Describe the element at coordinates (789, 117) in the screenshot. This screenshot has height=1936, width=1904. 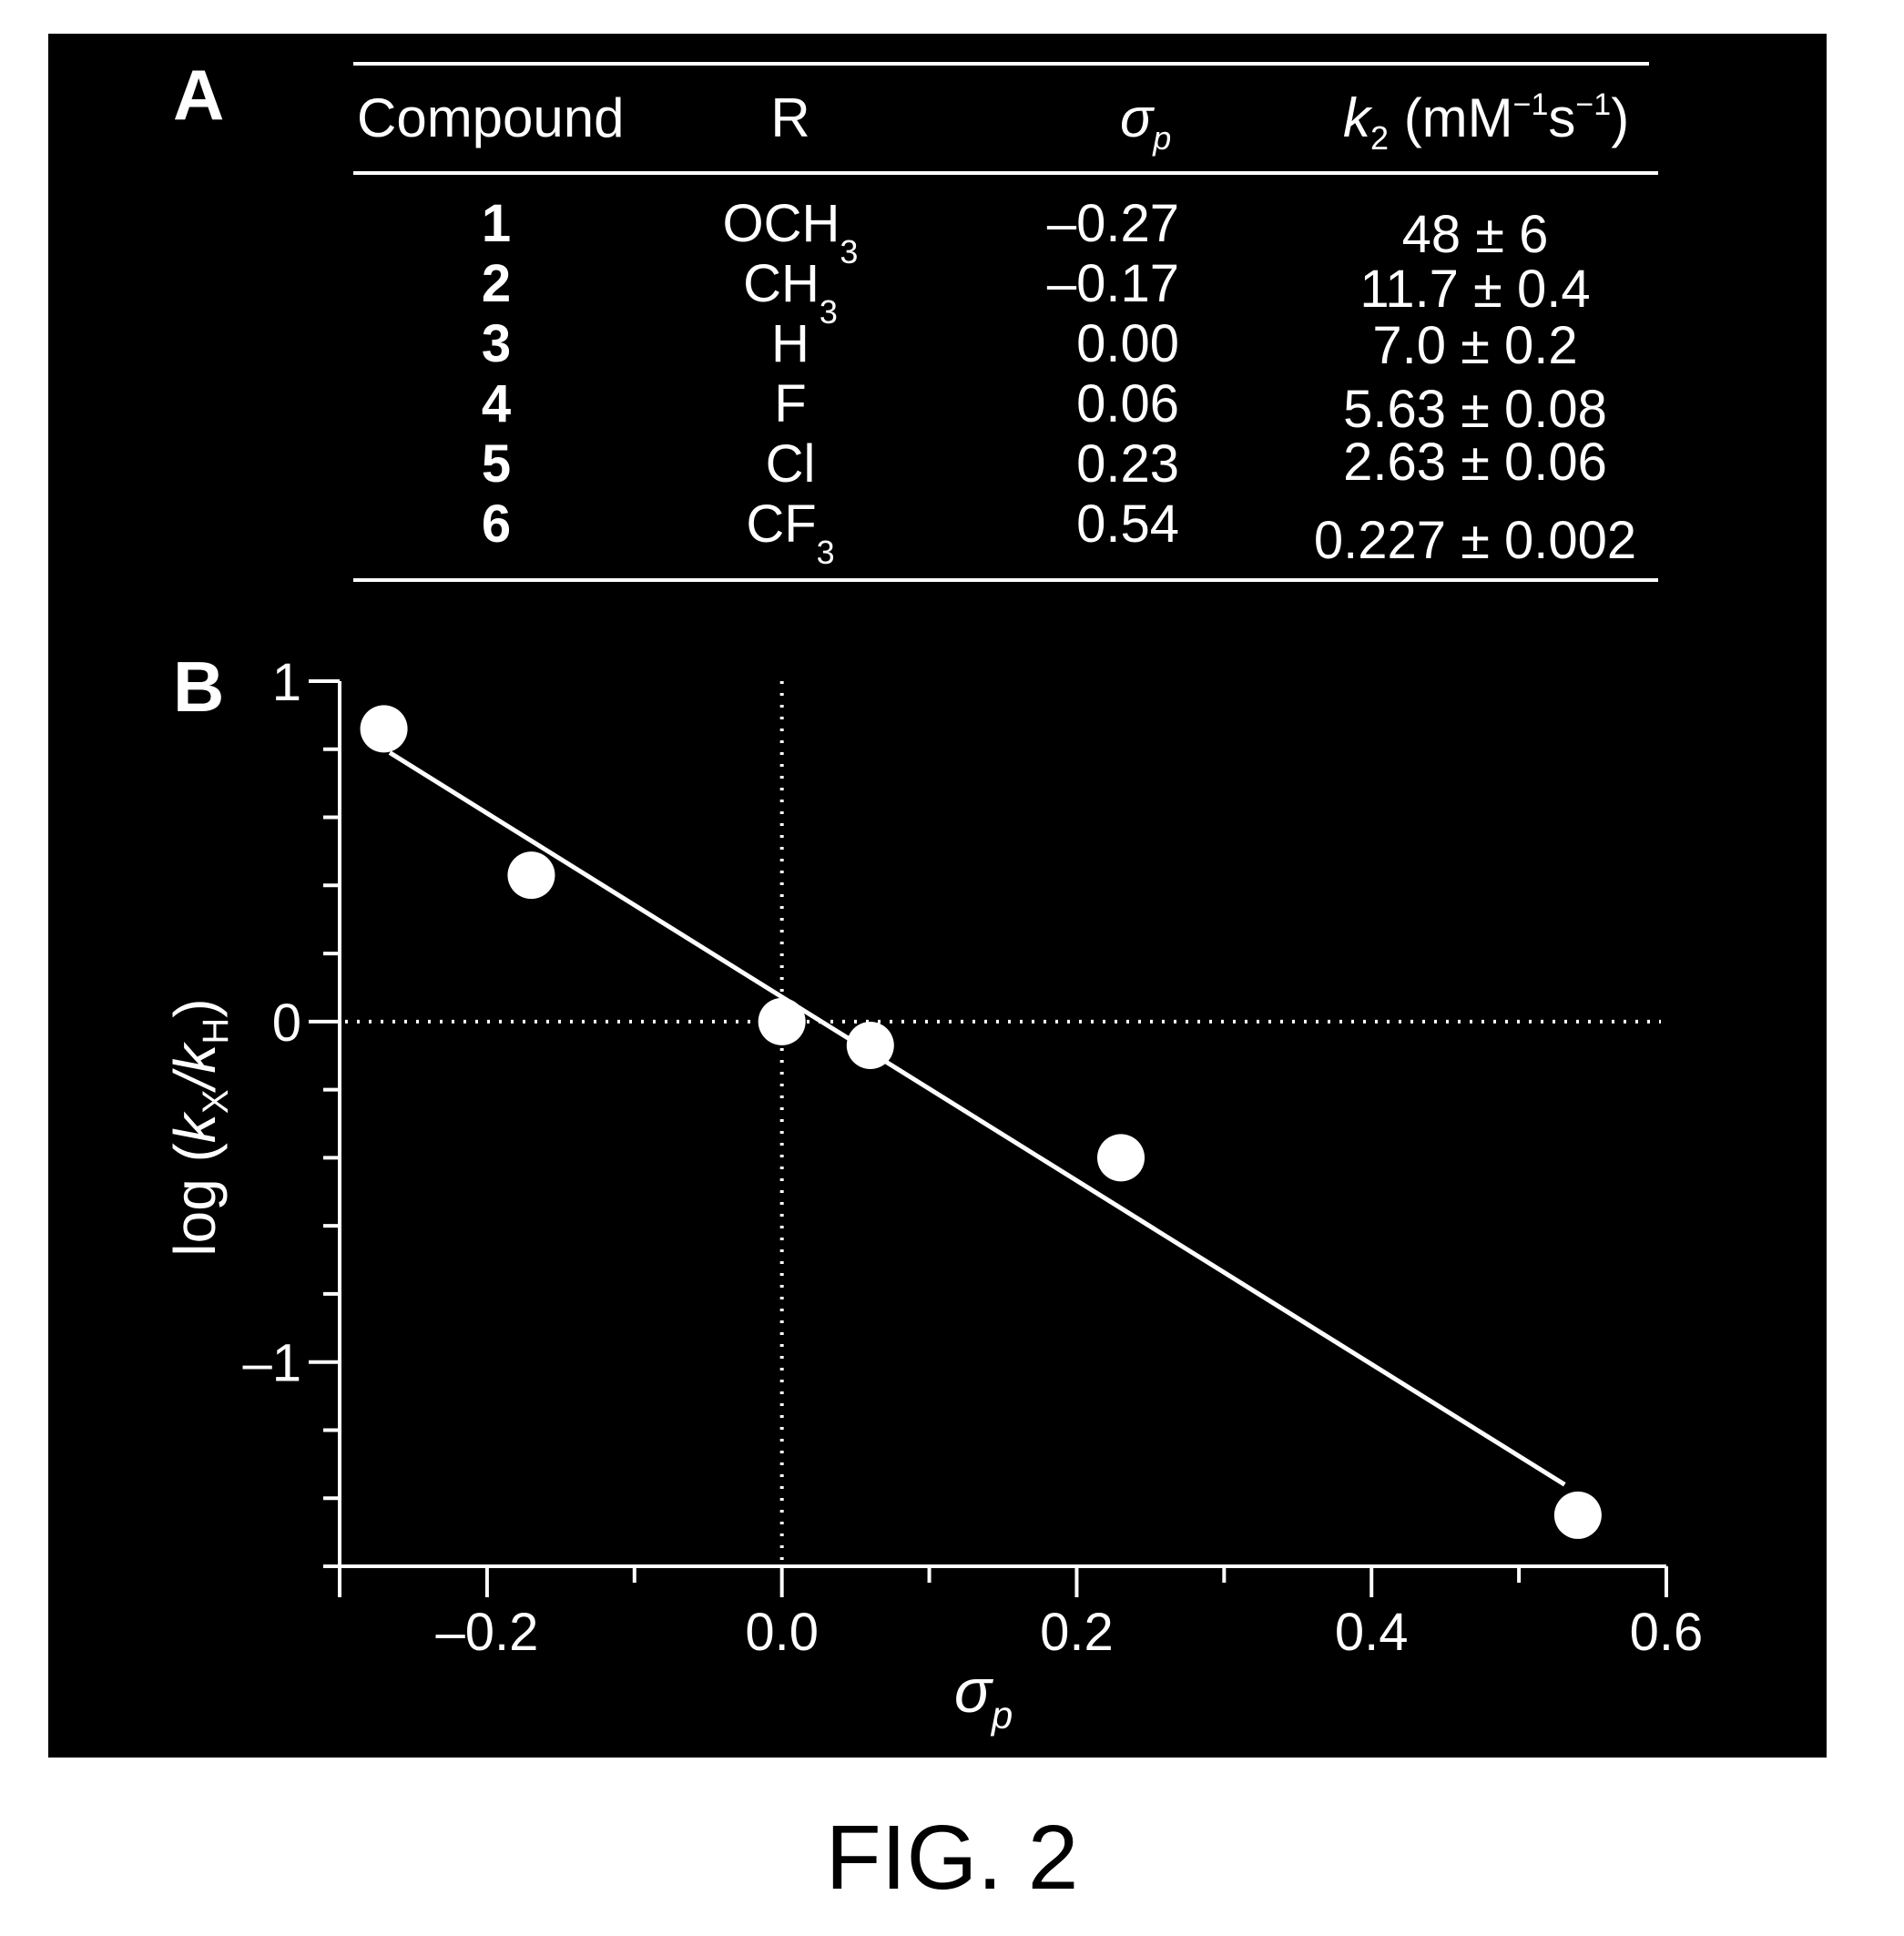
I see `header-r: R` at that location.